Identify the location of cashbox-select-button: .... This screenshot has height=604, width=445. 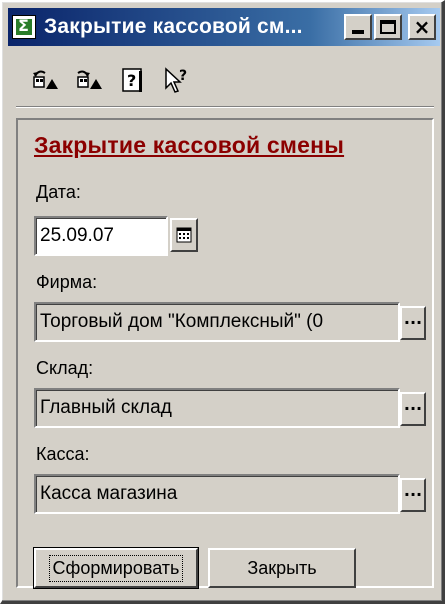
(413, 495).